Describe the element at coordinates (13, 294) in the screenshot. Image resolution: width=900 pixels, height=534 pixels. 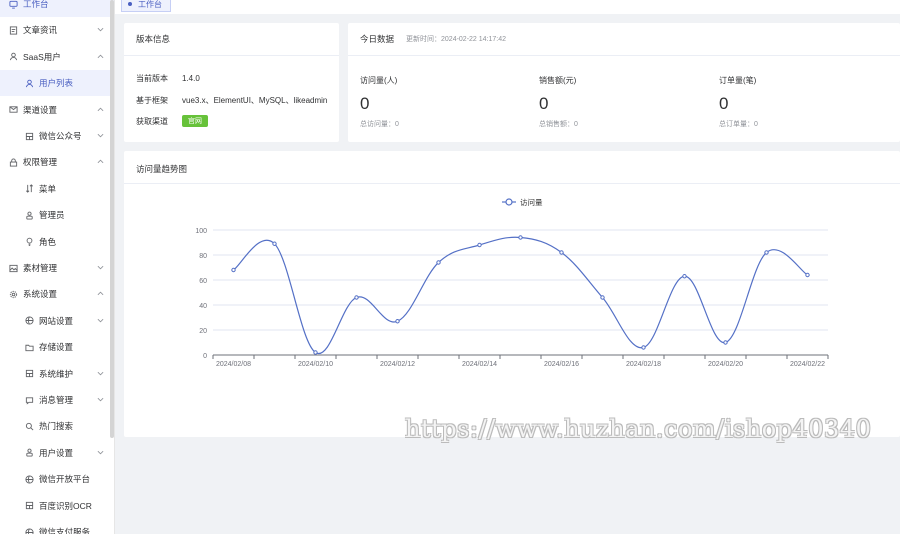
I see `gear-icon` at that location.